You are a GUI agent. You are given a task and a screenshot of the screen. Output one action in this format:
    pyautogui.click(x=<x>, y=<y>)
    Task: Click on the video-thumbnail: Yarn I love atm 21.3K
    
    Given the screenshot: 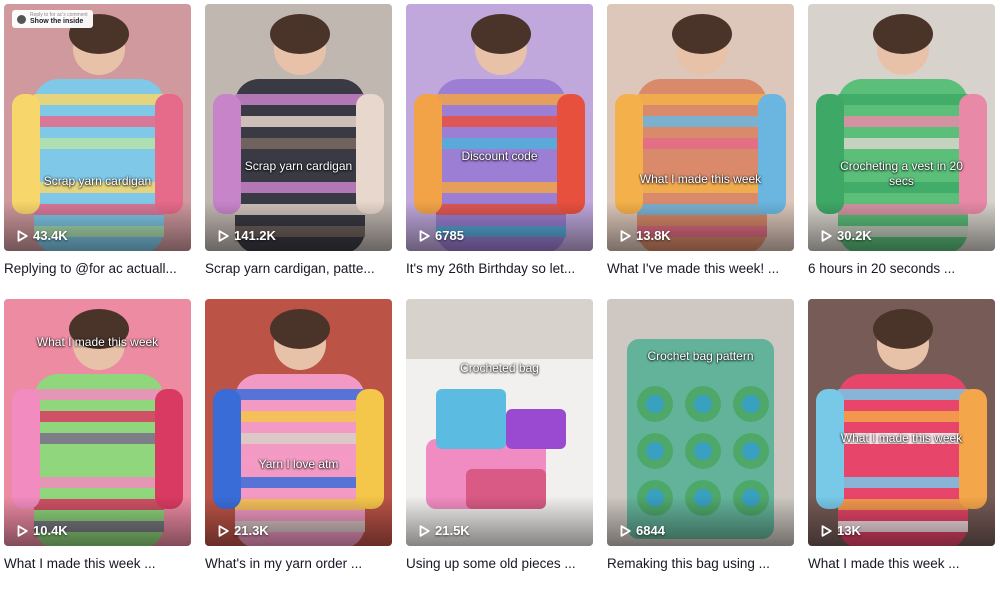 What is the action you would take?
    pyautogui.click(x=298, y=422)
    